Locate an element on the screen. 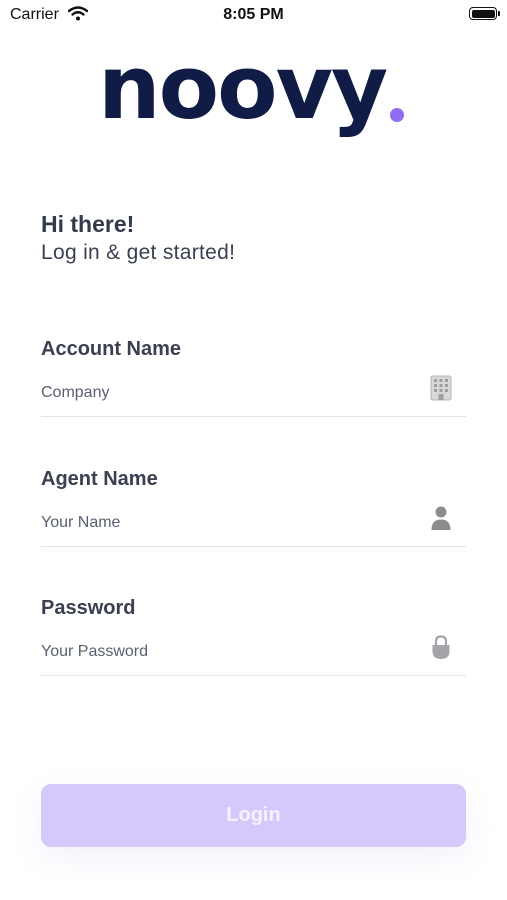 This screenshot has width=507, height=900. clock: 8:05 PM is located at coordinates (253, 14).